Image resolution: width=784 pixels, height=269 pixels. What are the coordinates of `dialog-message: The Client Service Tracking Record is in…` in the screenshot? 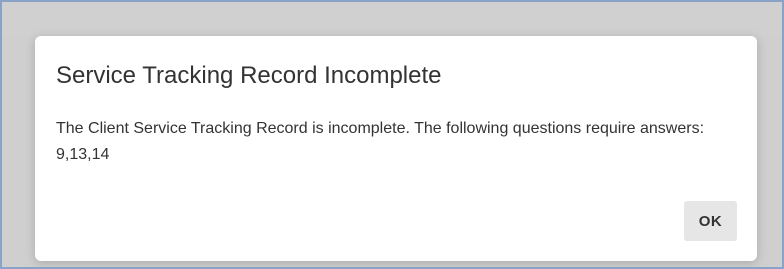 It's located at (380, 141).